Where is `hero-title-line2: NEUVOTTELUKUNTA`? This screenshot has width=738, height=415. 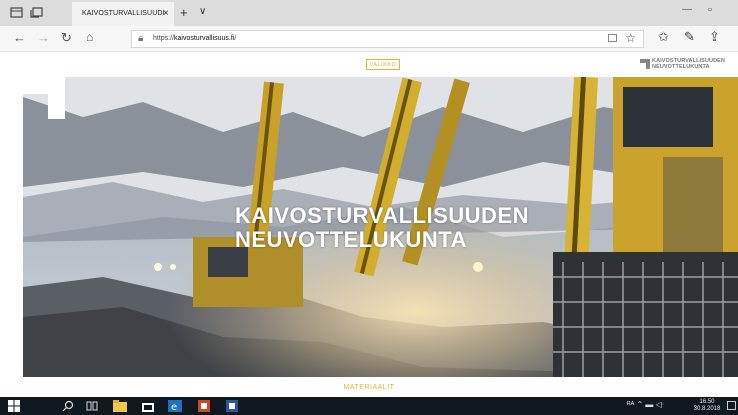
hero-title-line2: NEUVOTTELUKUNTA is located at coordinates (351, 239).